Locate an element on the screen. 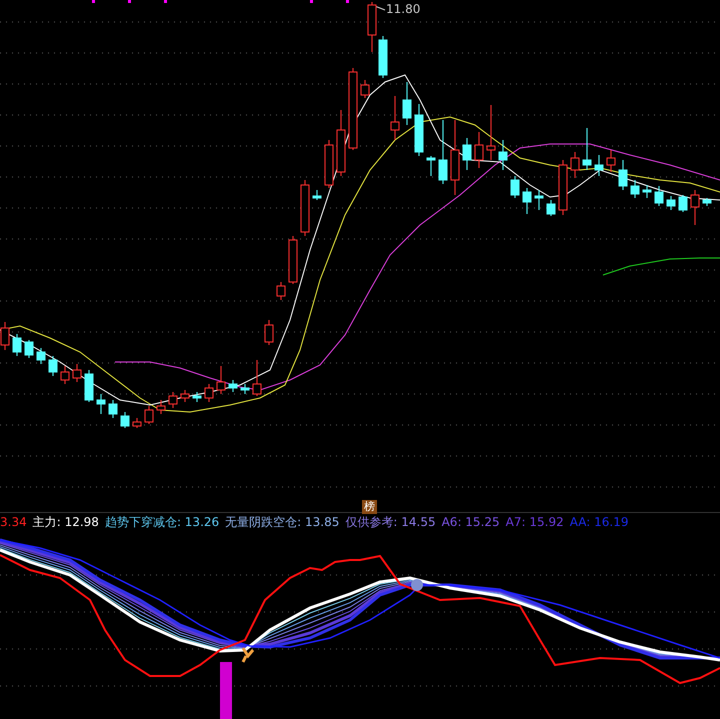 This screenshot has height=719, width=720. signal-dot-icon is located at coordinates (417, 585).